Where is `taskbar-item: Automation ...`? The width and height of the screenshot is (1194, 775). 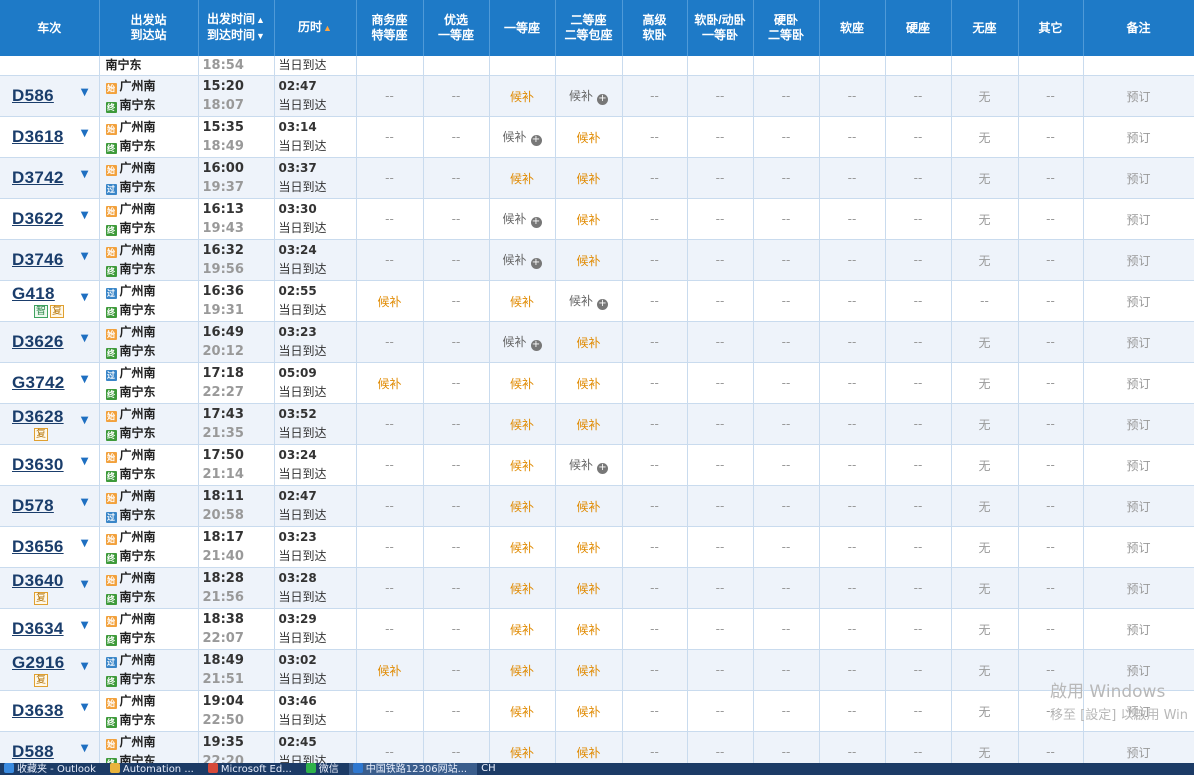 taskbar-item: Automation ... is located at coordinates (155, 769).